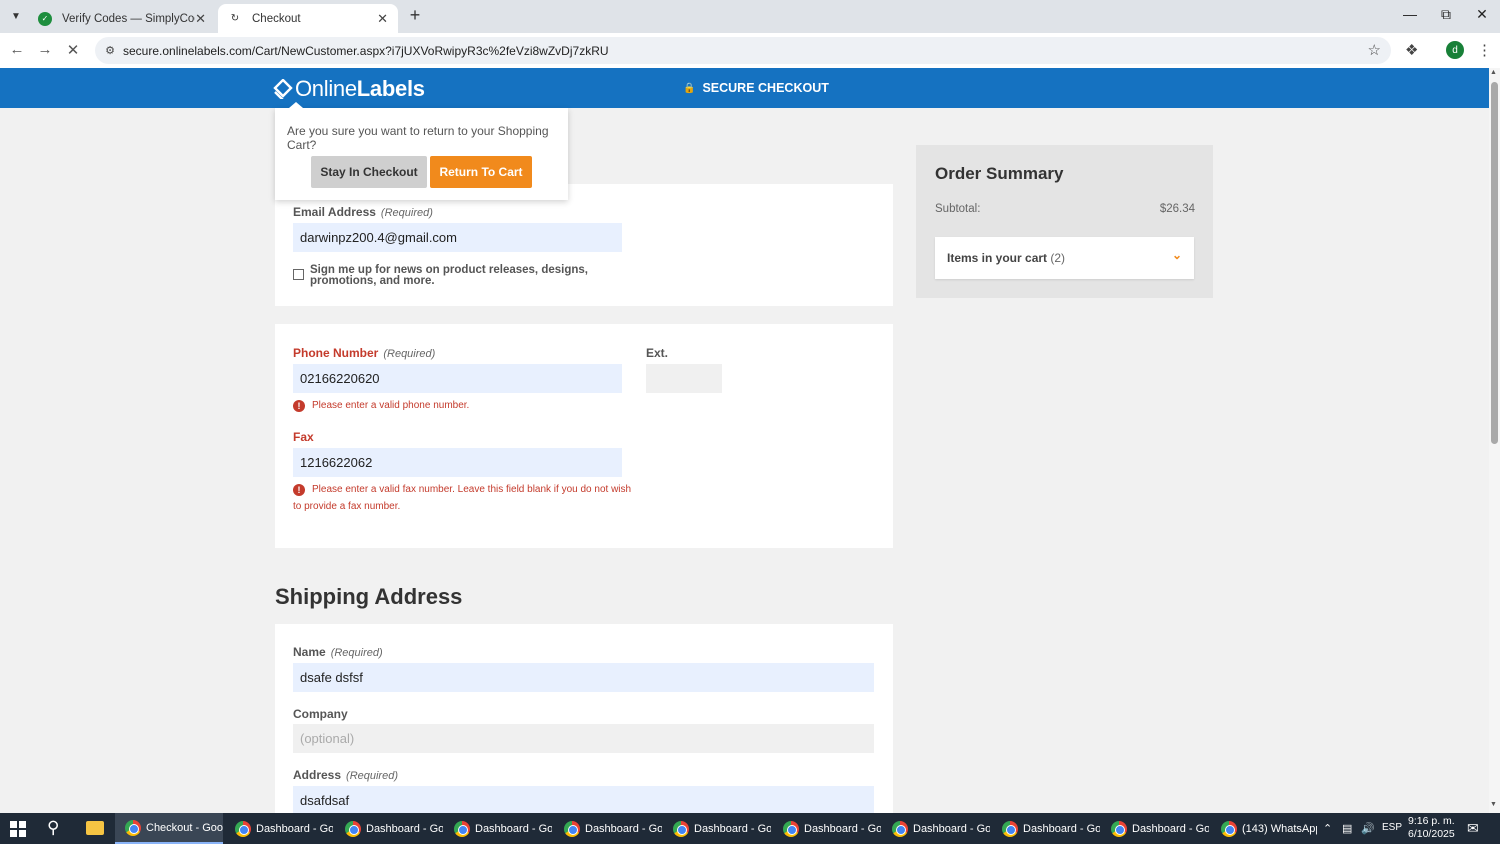  Describe the element at coordinates (334, 212) in the screenshot. I see `email-label-text: Email Address` at that location.